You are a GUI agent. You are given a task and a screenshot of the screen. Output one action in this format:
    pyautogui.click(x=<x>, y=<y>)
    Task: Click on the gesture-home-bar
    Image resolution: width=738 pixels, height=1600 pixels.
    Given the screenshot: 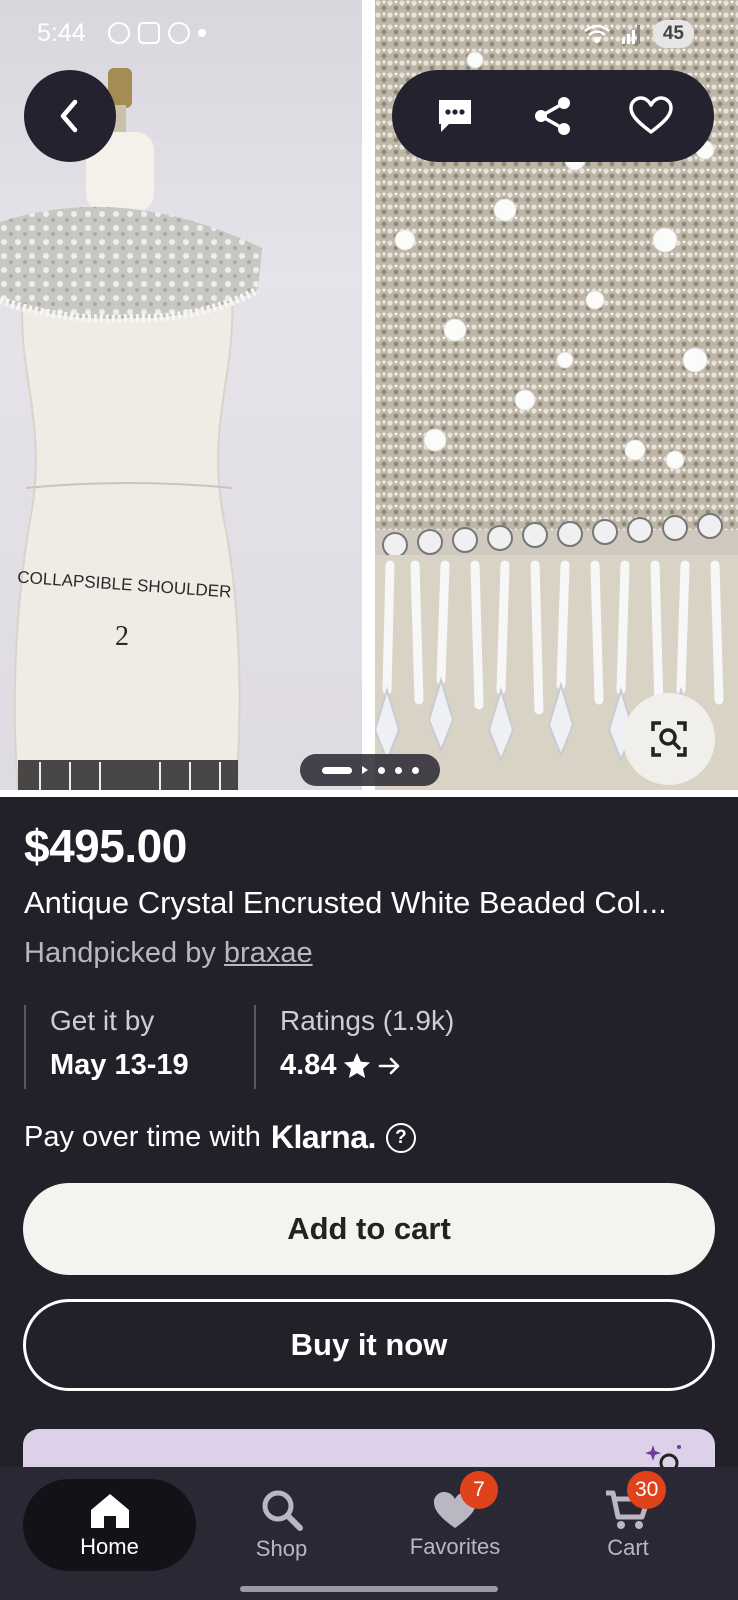 What is the action you would take?
    pyautogui.click(x=369, y=1589)
    